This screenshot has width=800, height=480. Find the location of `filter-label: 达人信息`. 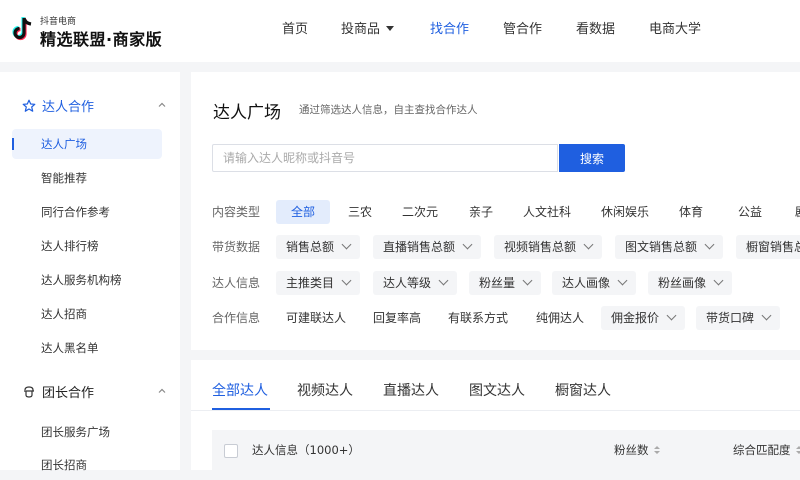

filter-label: 达人信息 is located at coordinates (236, 283).